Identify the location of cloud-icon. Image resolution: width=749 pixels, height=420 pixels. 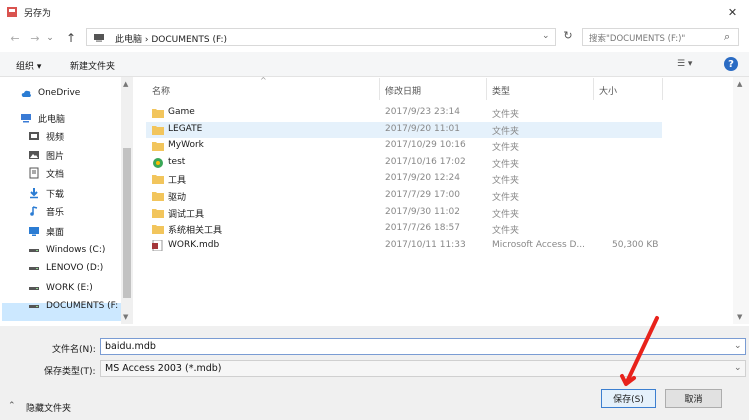
(26, 93).